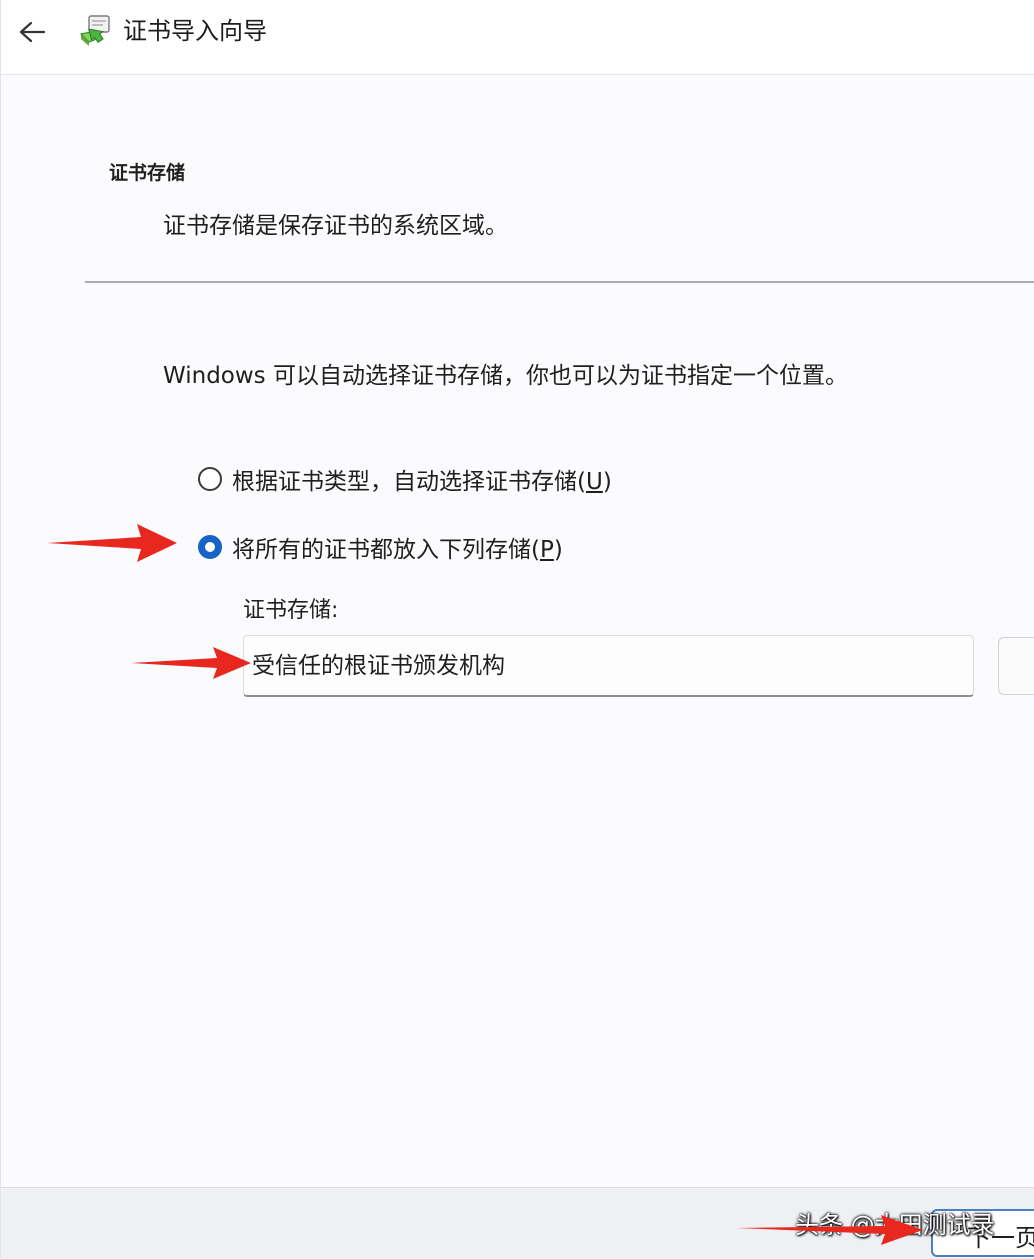 The height and width of the screenshot is (1259, 1034). What do you see at coordinates (210, 479) in the screenshot?
I see `radio-button-unselected` at bounding box center [210, 479].